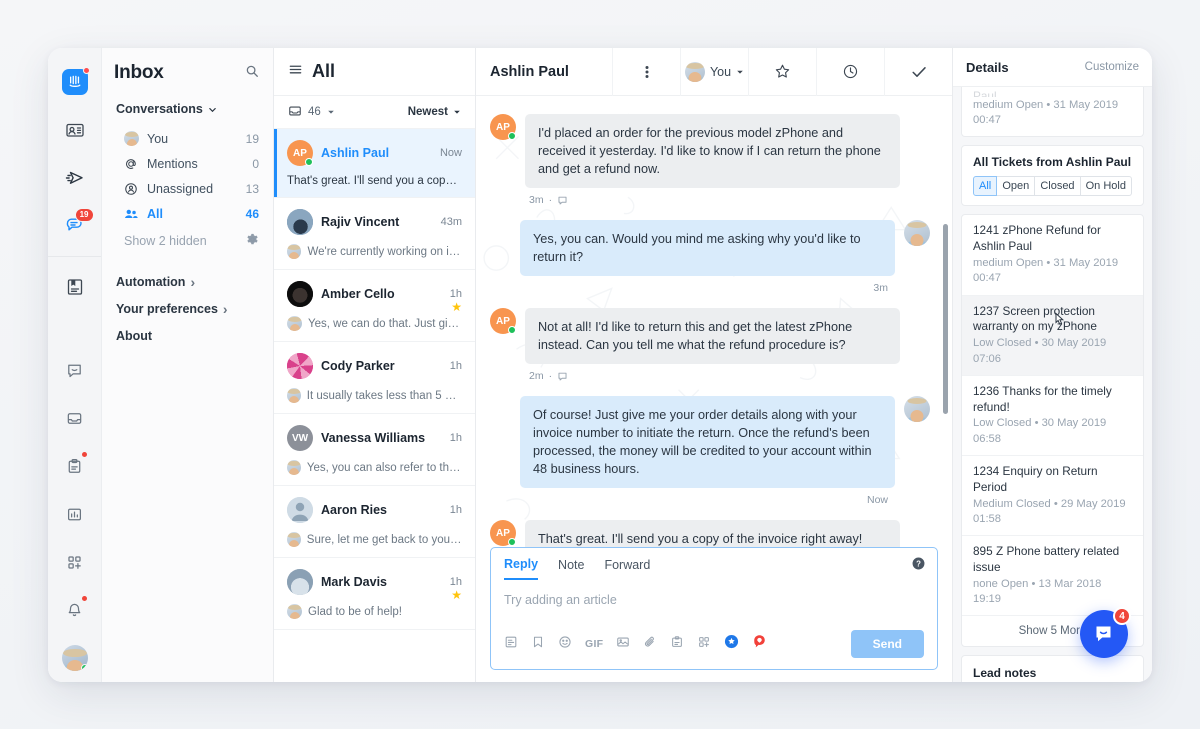 Image resolution: width=1200 pixels, height=729 pixels. I want to click on filter-closed: Closed, so click(1058, 186).